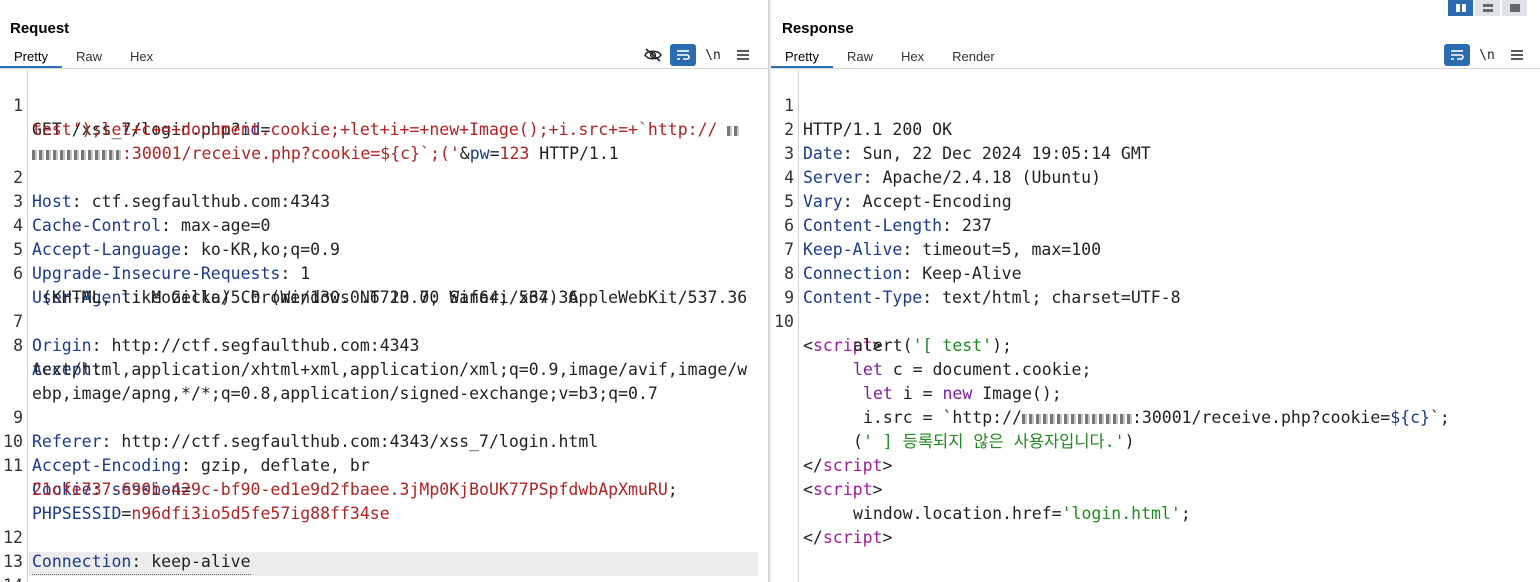 The height and width of the screenshot is (582, 1540). I want to click on editor-line: 3 Server: Apache/2.4.18 (Ubuntu), so click(1155, 152).